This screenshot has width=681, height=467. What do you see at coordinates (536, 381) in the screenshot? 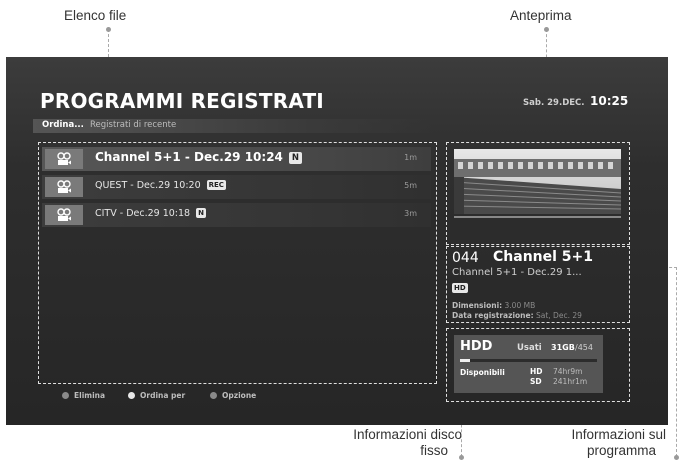
I see `hdd-sd-label: SD` at bounding box center [536, 381].